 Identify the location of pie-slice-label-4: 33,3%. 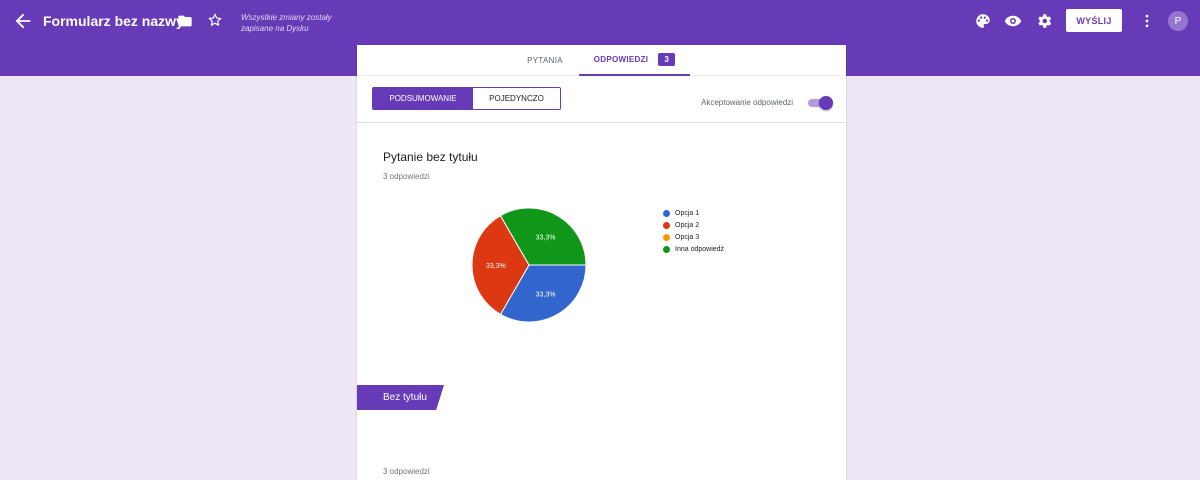
(546, 237).